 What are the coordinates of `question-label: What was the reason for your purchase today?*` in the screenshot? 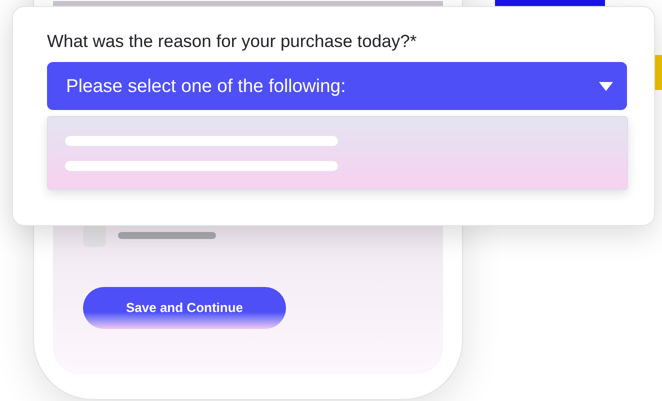 It's located at (232, 41).